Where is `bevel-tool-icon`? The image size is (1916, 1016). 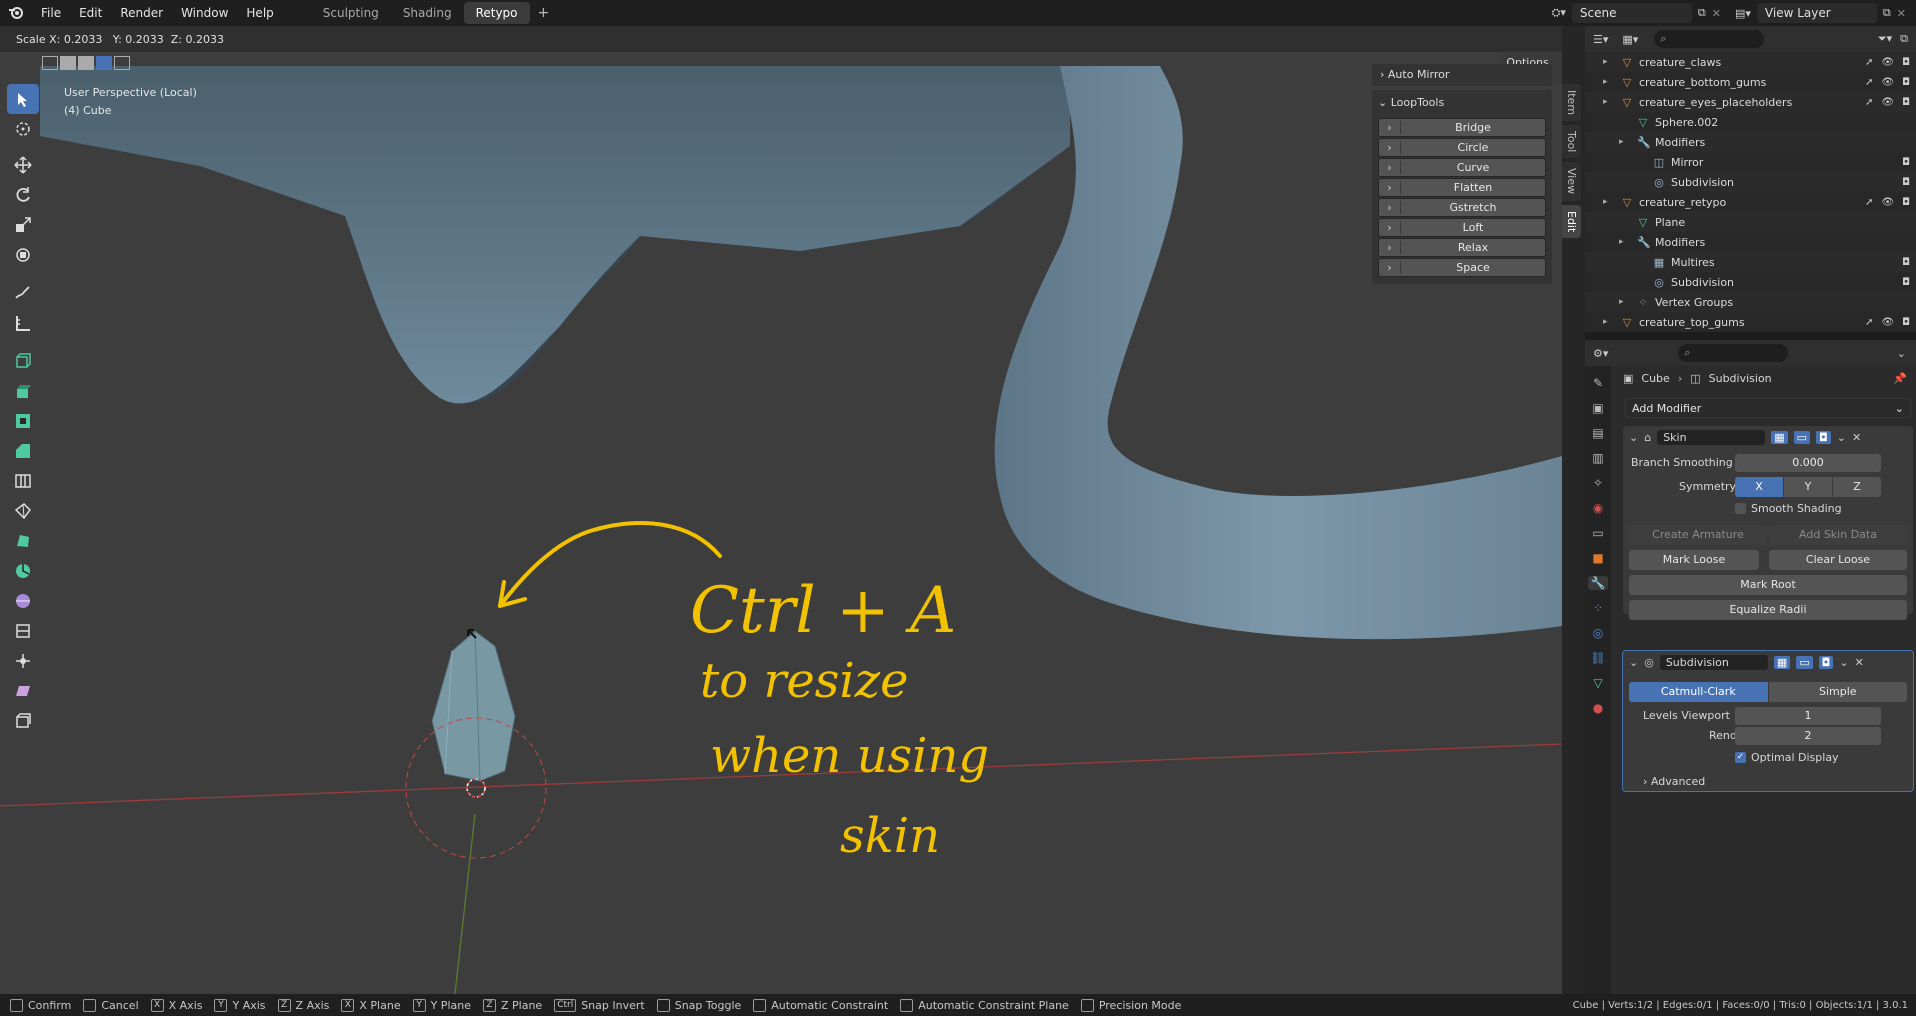 bevel-tool-icon is located at coordinates (23, 451).